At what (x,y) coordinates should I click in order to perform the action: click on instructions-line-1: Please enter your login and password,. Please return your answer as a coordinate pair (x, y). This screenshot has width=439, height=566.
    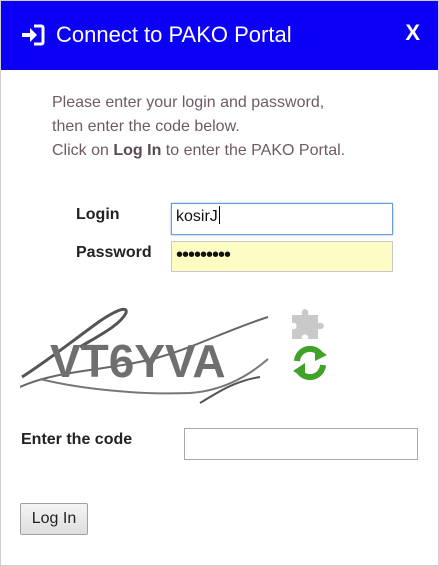
    Looking at the image, I should click on (188, 102).